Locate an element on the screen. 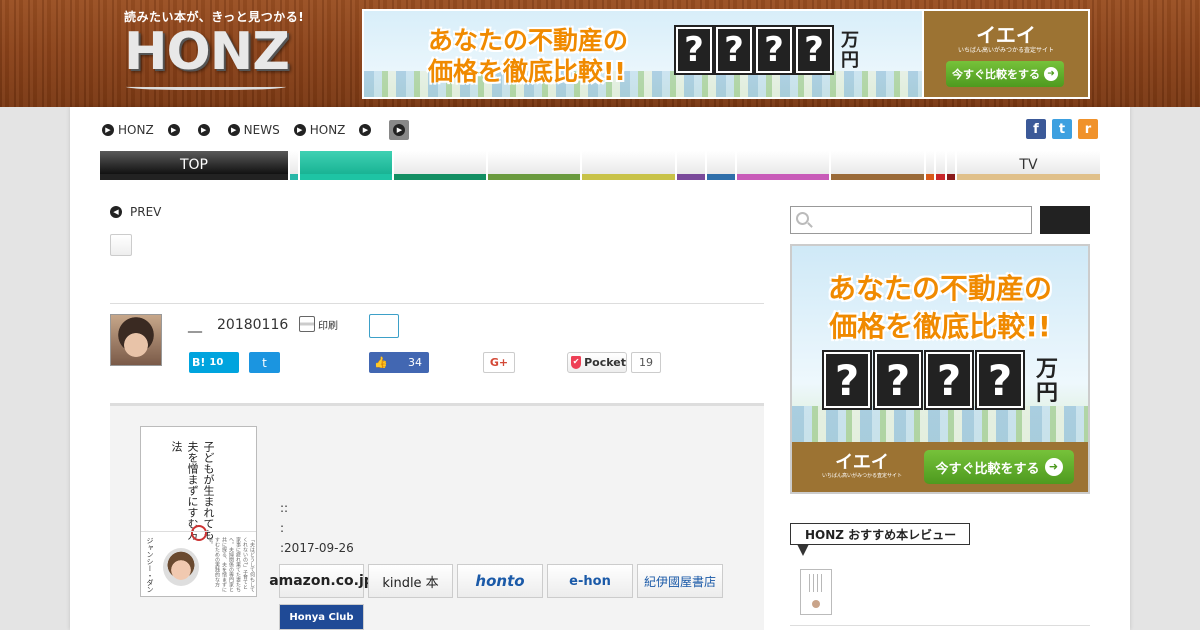 This screenshot has width=1200, height=630. book-seal-icon is located at coordinates (199, 533).